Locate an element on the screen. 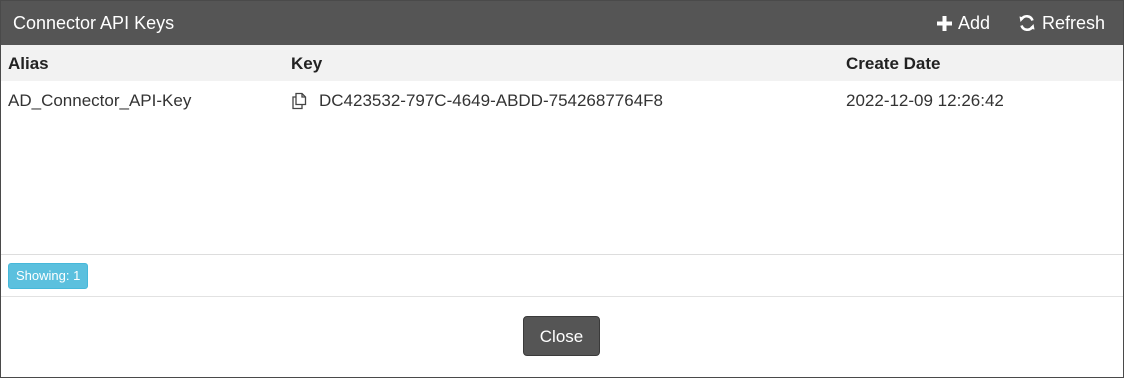  table-header: Alias Key Create Date is located at coordinates (562, 63).